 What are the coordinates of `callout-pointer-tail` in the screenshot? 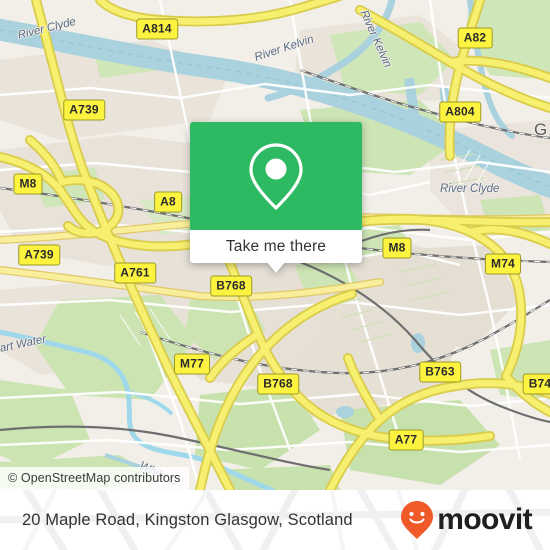 It's located at (276, 267).